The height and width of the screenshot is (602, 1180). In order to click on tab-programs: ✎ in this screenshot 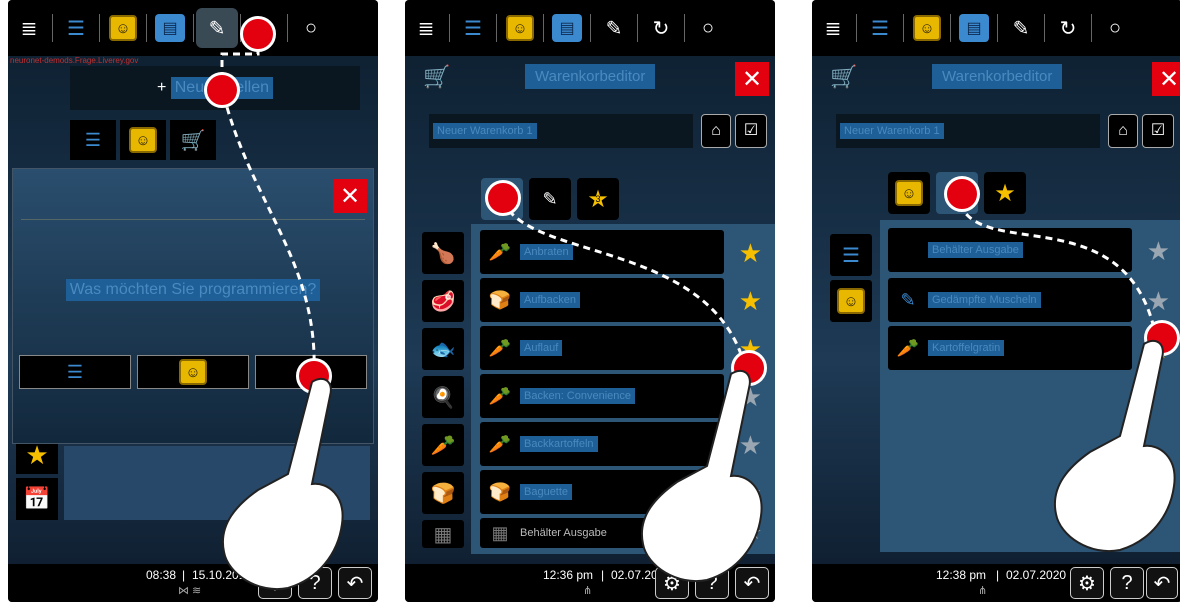, I will do `click(550, 199)`.